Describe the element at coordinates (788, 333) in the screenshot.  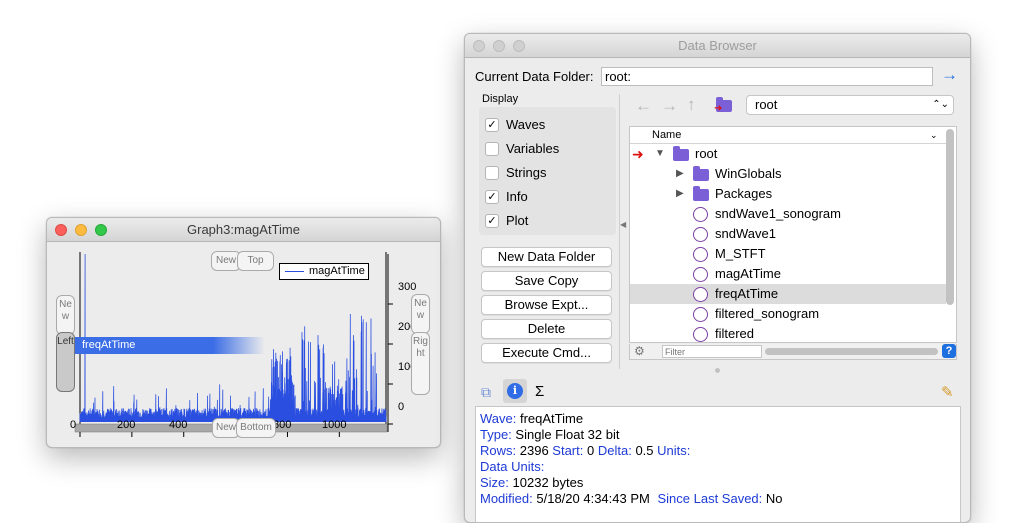
I see `tree-row-filtered: filtered` at that location.